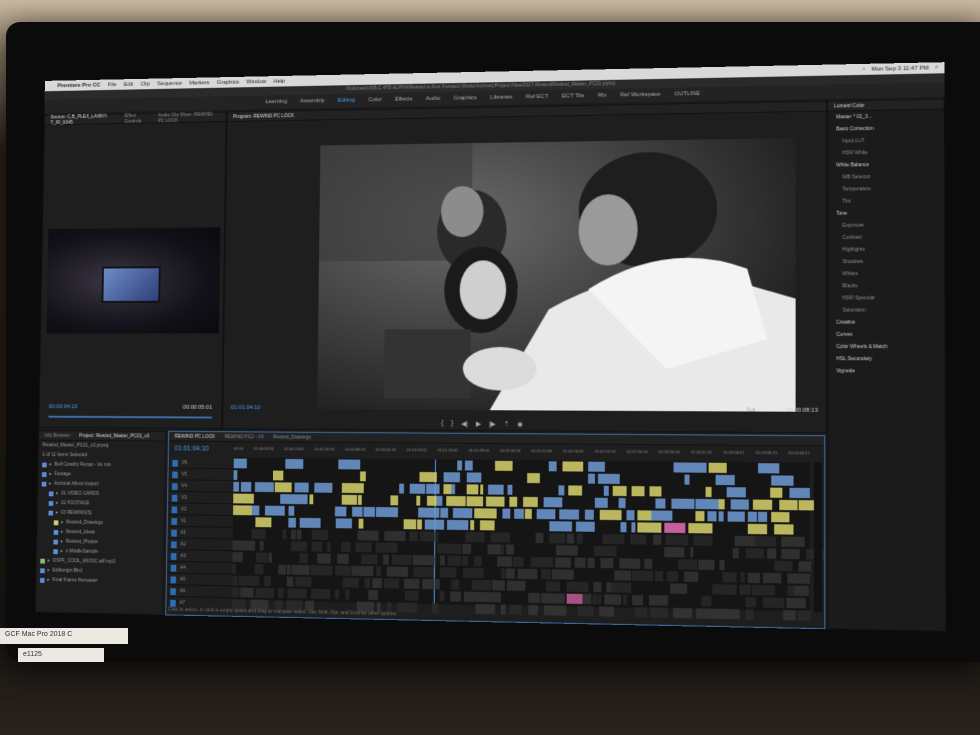 Image resolution: width=980 pixels, height=735 pixels. Describe the element at coordinates (886, 237) in the screenshot. I see `lumetri-control: Contrast` at that location.